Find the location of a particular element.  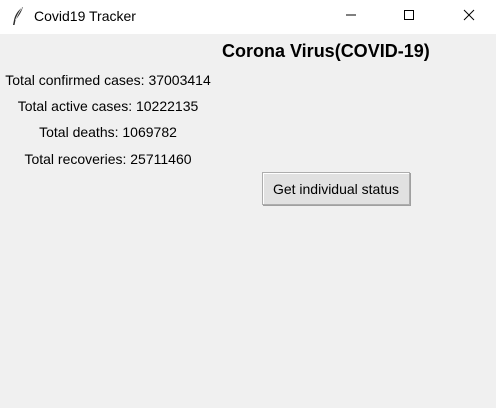

minimize-icon is located at coordinates (351, 17).